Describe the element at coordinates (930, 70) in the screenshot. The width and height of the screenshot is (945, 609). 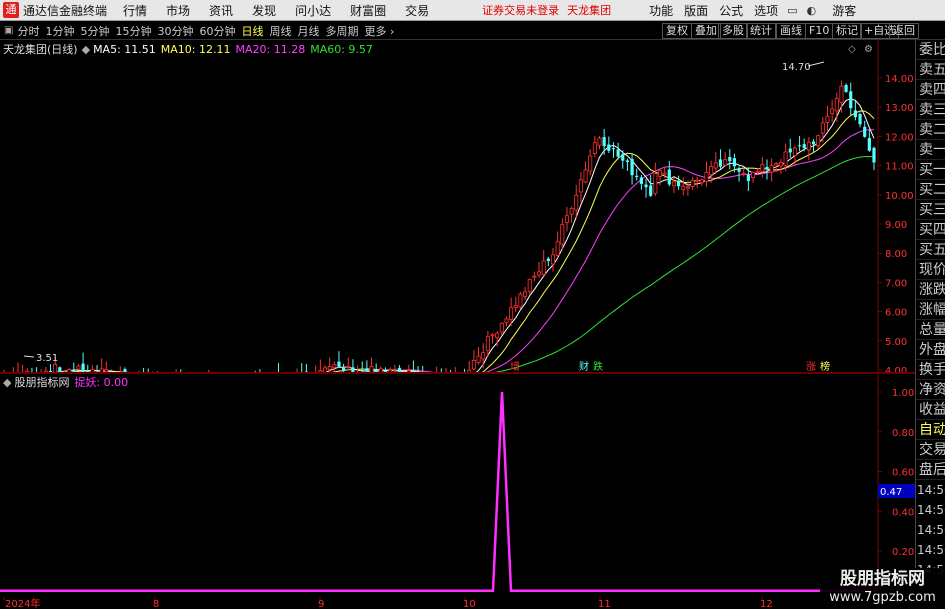
I see `sidebar-item-sell5: 卖五` at that location.